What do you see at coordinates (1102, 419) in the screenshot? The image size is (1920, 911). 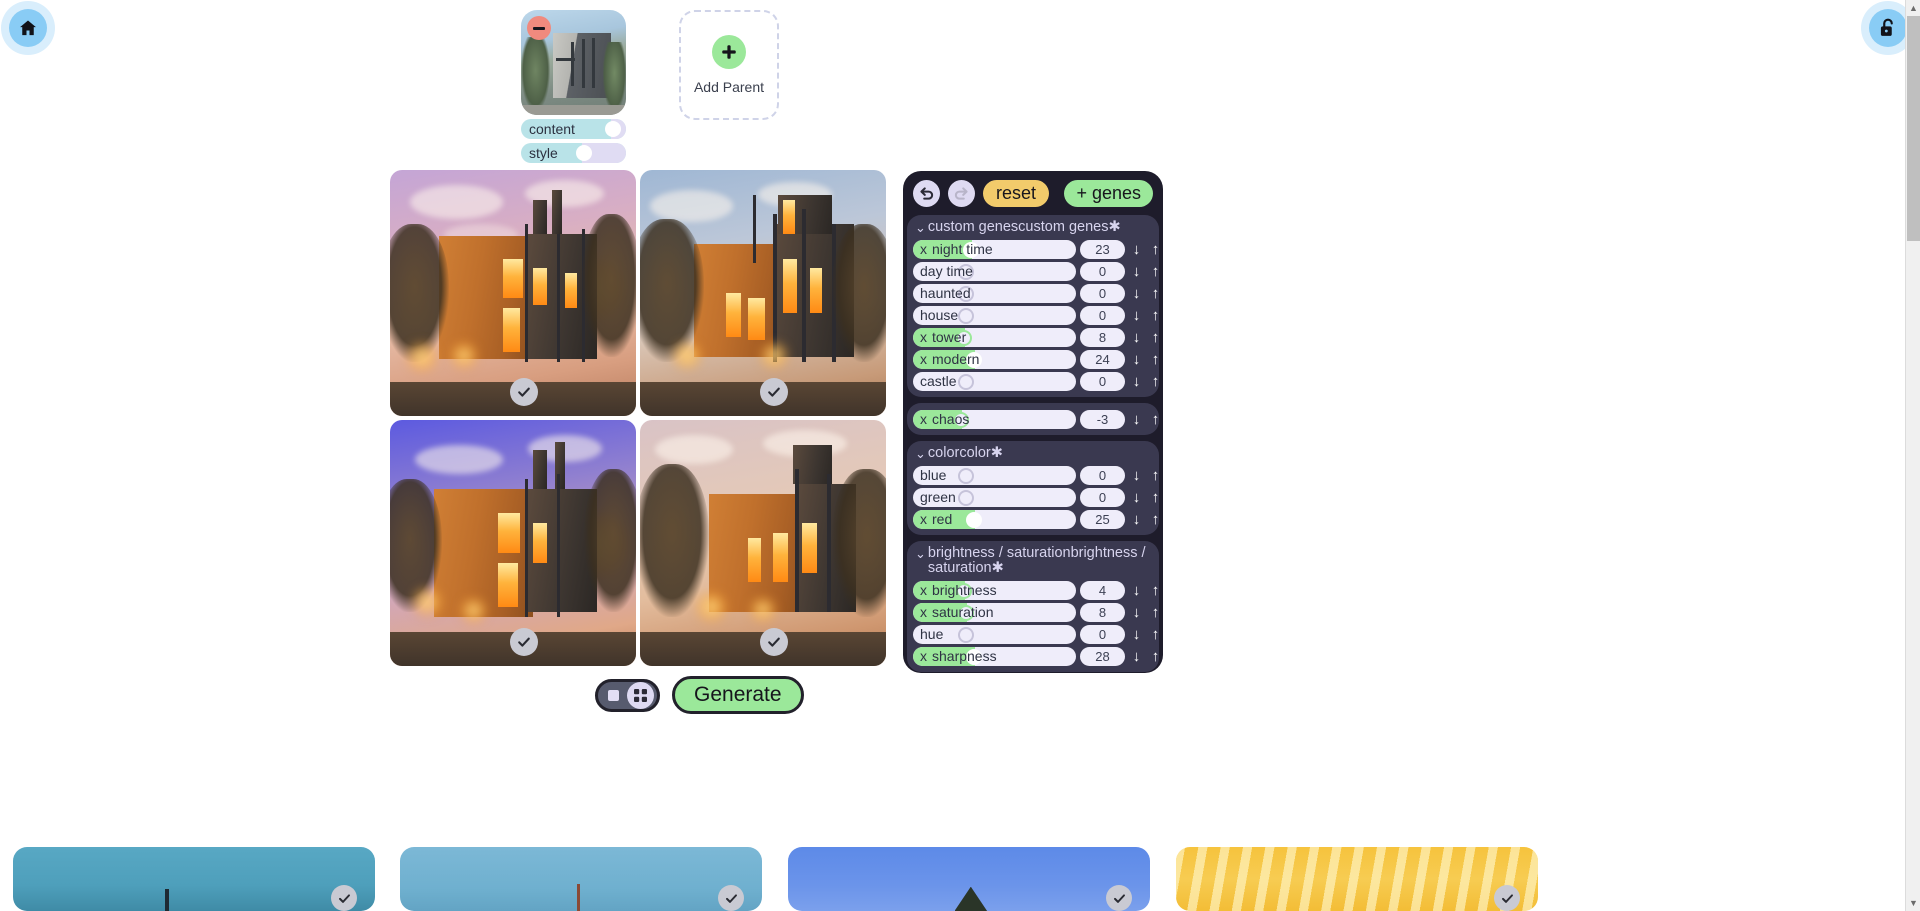 I see `gene-value: -3` at bounding box center [1102, 419].